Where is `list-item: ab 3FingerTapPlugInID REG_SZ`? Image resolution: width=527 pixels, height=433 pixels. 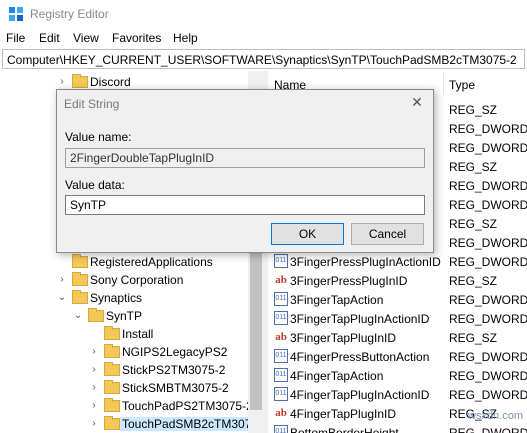 list-item: ab 3FingerTapPlugInID REG_SZ is located at coordinates (397, 337).